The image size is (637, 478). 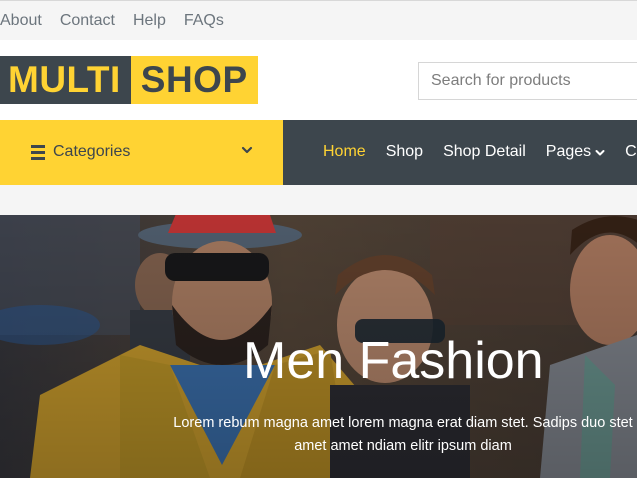 I want to click on nav-home-label: Home, so click(x=344, y=151).